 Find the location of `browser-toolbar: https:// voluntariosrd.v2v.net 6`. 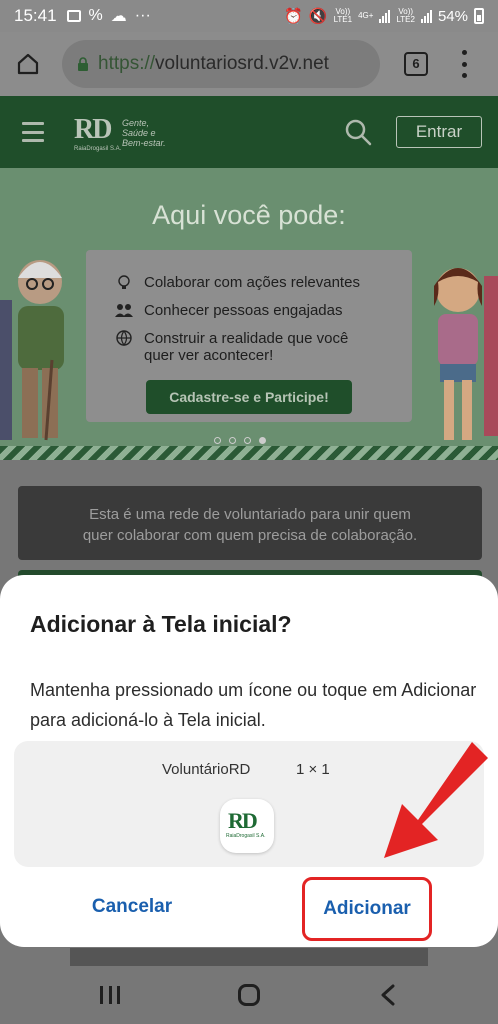

browser-toolbar: https:// voluntariosrd.v2v.net 6 is located at coordinates (249, 64).